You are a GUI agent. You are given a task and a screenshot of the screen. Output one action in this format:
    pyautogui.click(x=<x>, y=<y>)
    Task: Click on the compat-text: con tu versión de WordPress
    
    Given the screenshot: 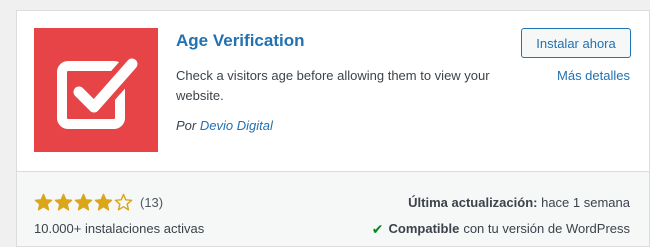 What is the action you would take?
    pyautogui.click(x=546, y=228)
    